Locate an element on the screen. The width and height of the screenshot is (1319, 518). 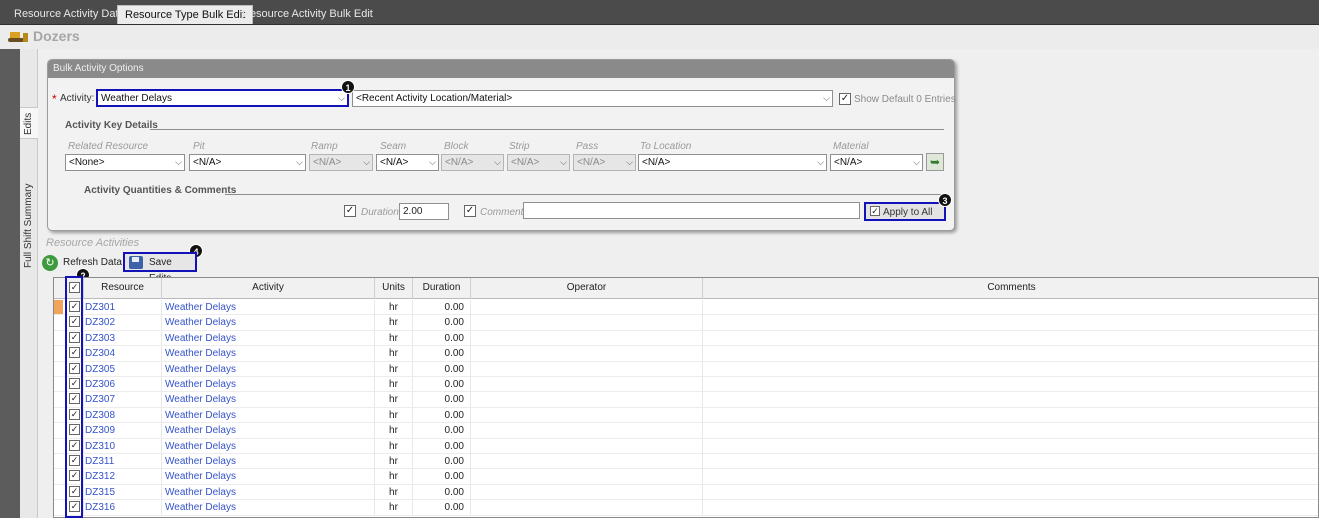
seam-select: <N/A> ⌵ is located at coordinates (407, 162).